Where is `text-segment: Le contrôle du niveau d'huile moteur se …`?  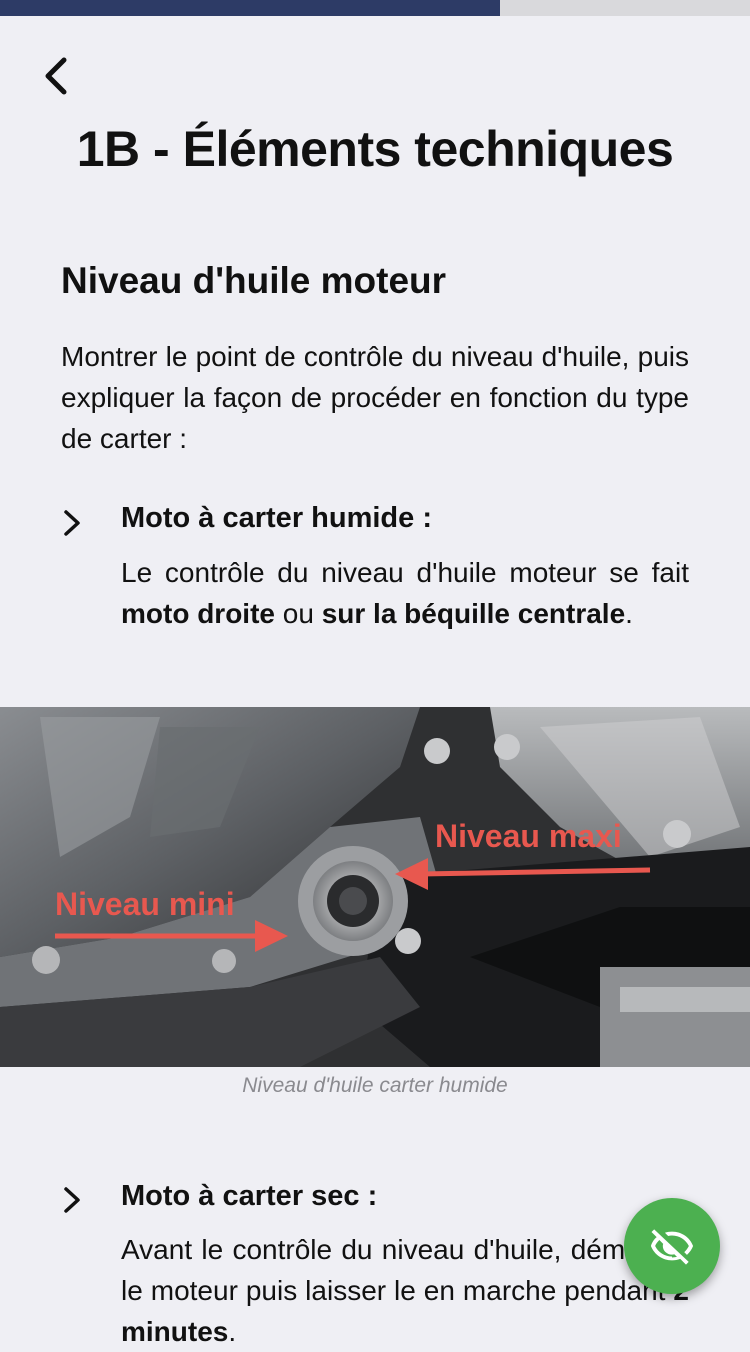 text-segment: Le contrôle du niveau d'huile moteur se … is located at coordinates (405, 572).